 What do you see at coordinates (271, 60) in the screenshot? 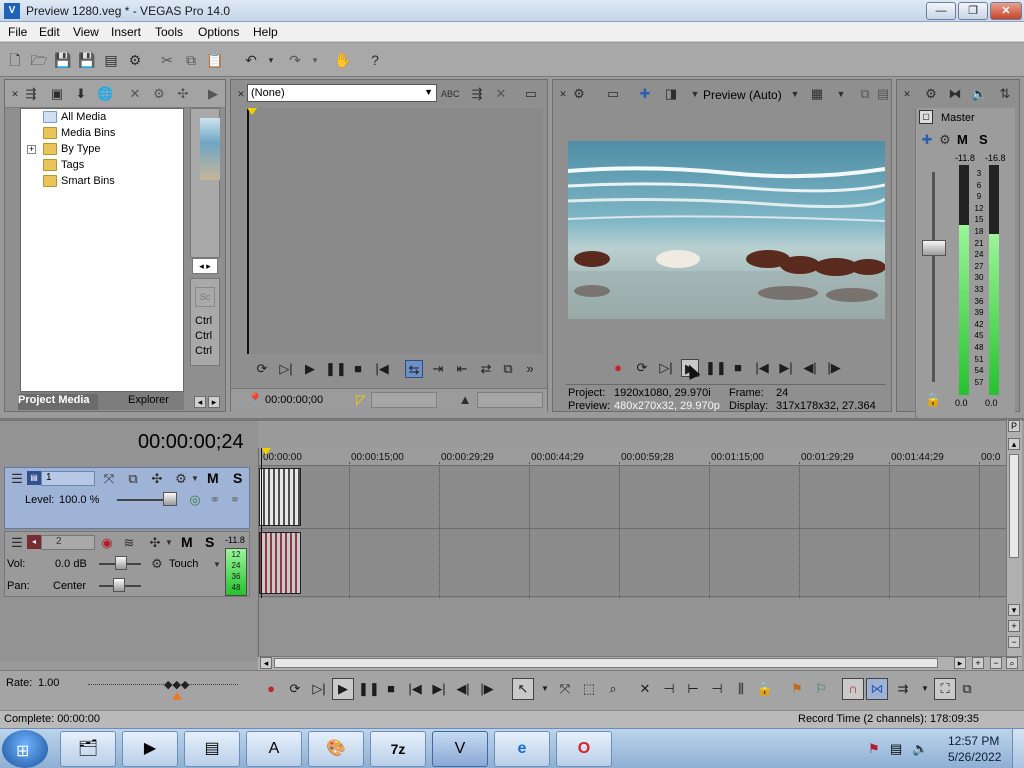
I see `undo-dropdown-icon: ▾` at bounding box center [271, 60].